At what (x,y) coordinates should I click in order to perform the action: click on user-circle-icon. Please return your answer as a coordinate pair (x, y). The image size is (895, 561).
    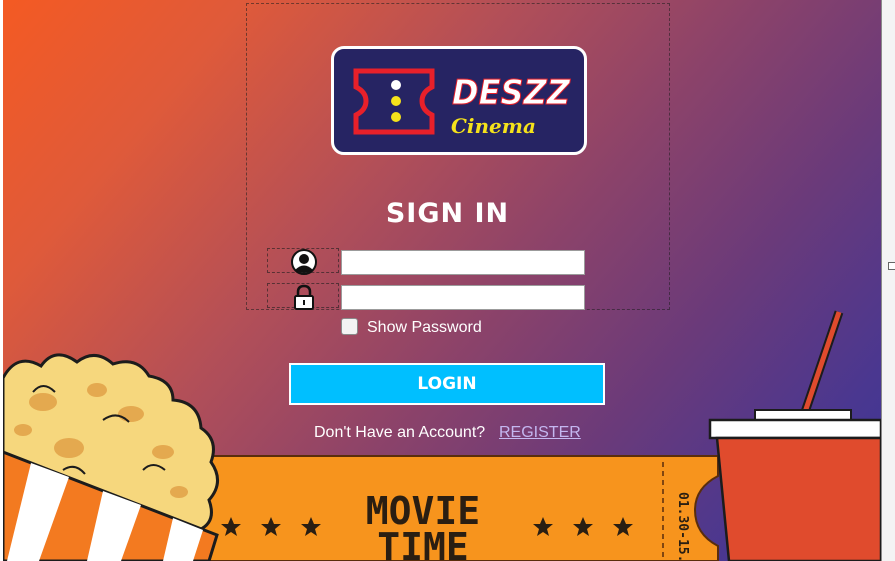
    Looking at the image, I should click on (304, 262).